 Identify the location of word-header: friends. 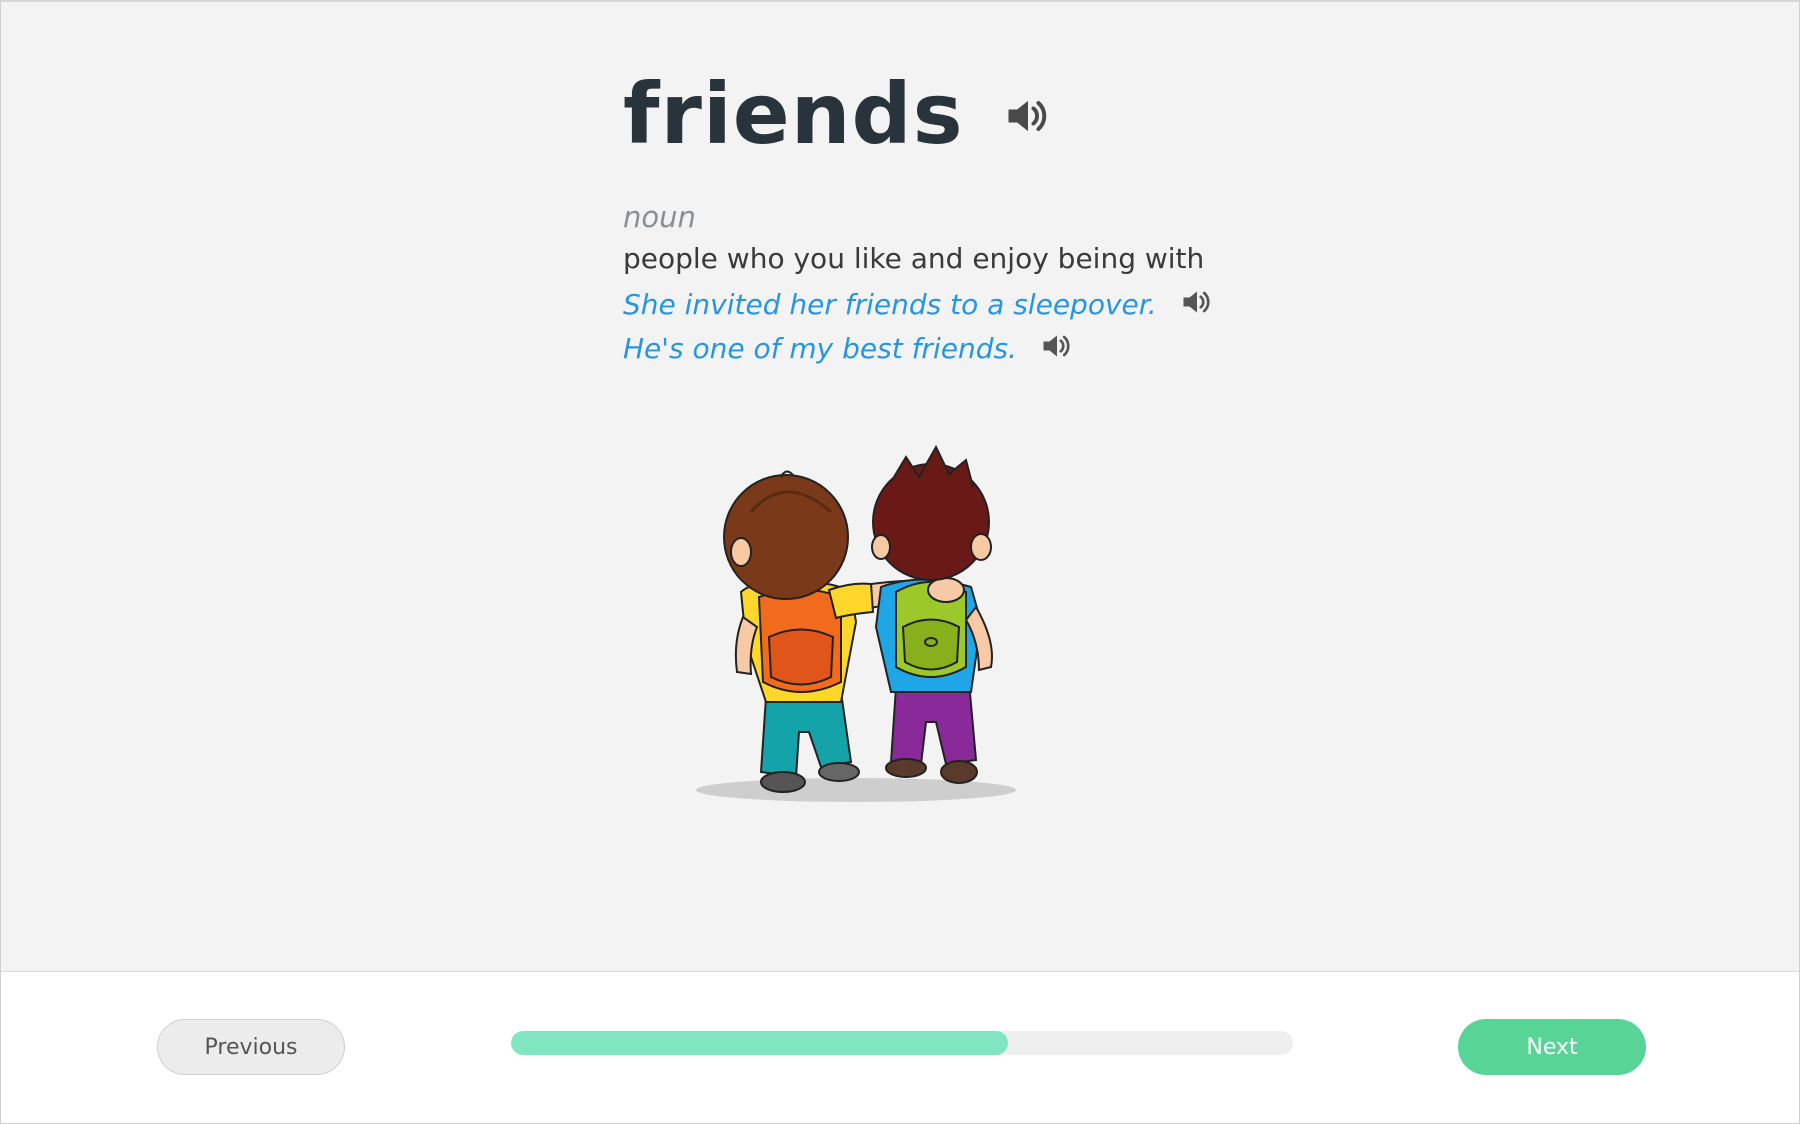
(838, 114).